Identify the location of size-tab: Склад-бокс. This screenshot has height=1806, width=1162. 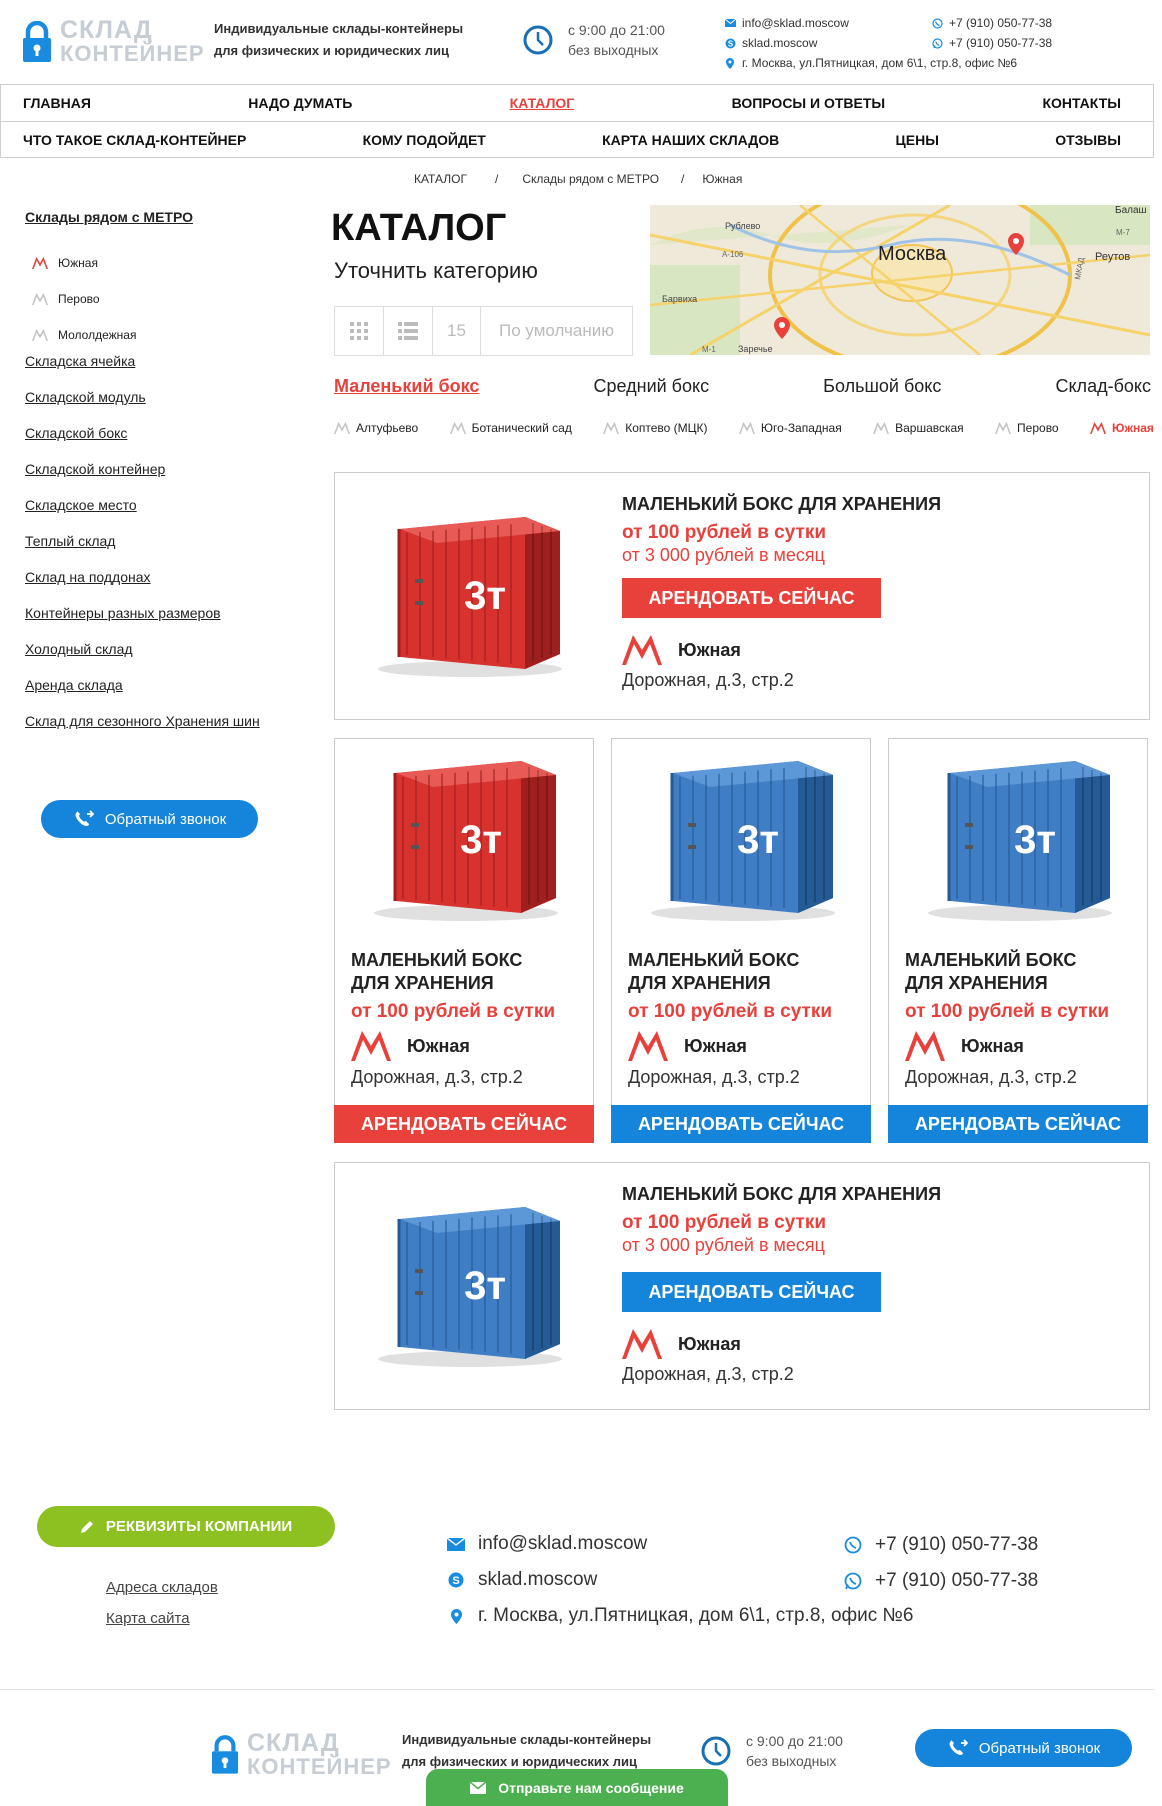
(1102, 386).